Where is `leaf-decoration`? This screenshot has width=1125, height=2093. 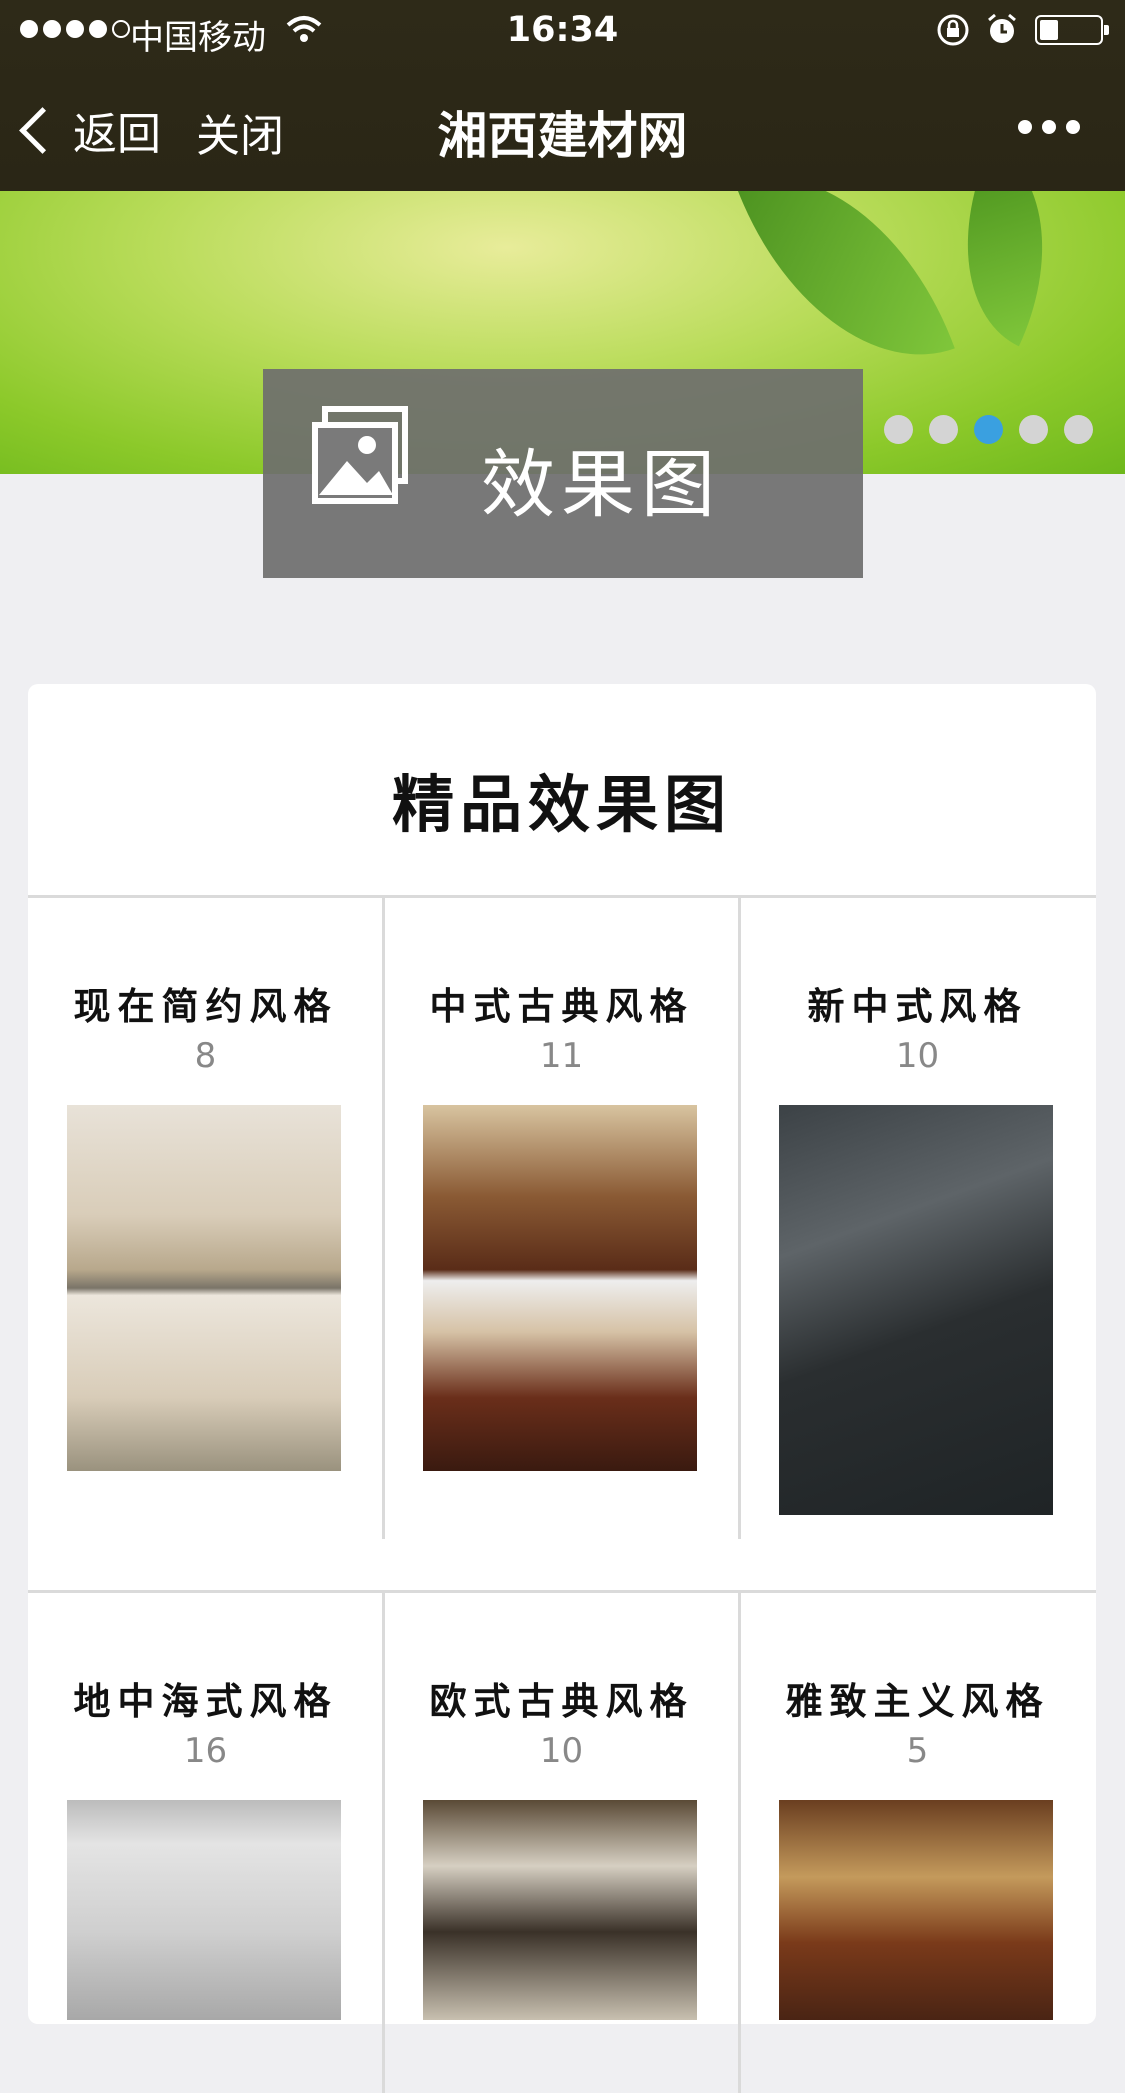
leaf-decoration is located at coordinates (1005, 269).